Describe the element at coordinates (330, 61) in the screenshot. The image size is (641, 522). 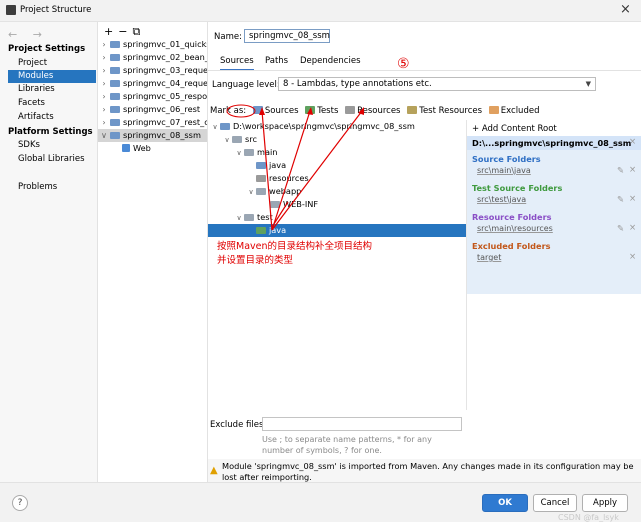
I see `tab-dependencies: Dependencies` at that location.